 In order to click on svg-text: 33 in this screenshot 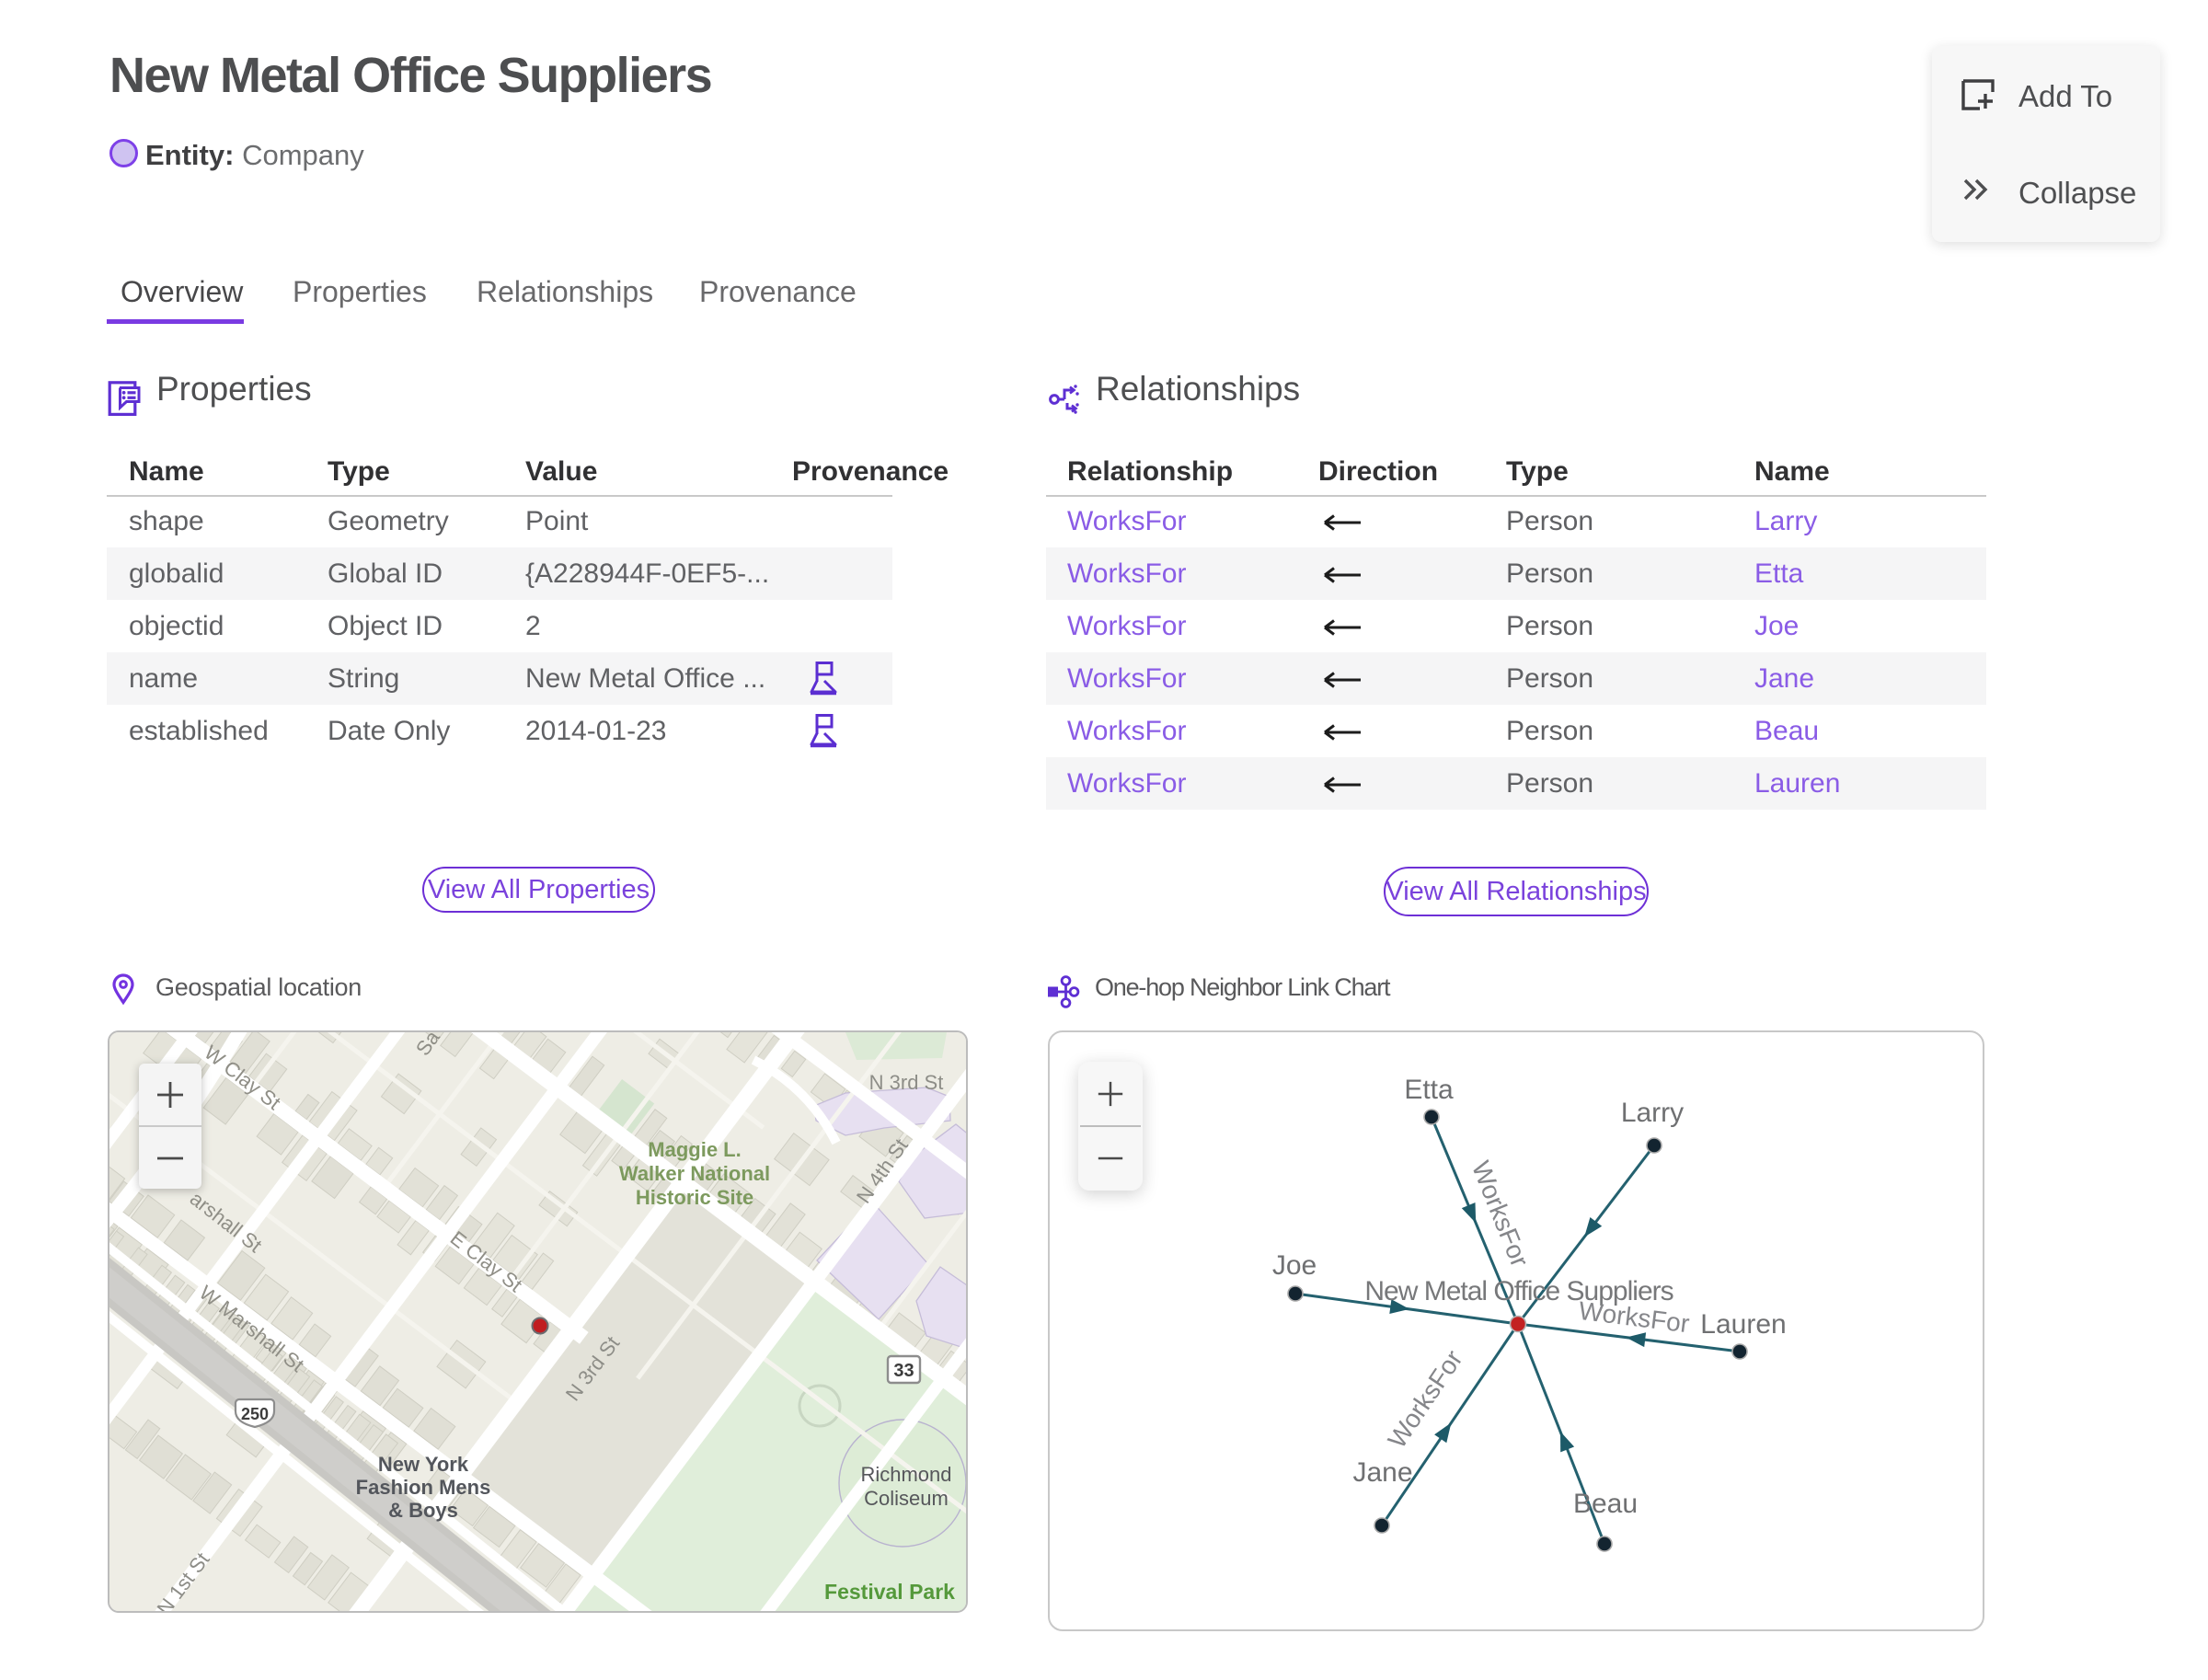, I will do `click(903, 1371)`.